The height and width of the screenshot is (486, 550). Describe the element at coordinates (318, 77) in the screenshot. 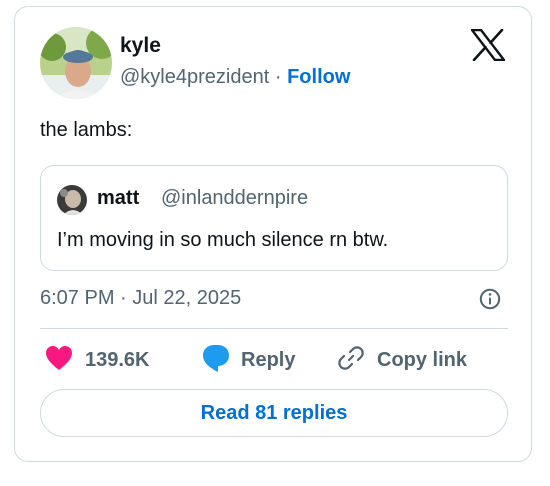

I see `follow-link: Follow` at that location.